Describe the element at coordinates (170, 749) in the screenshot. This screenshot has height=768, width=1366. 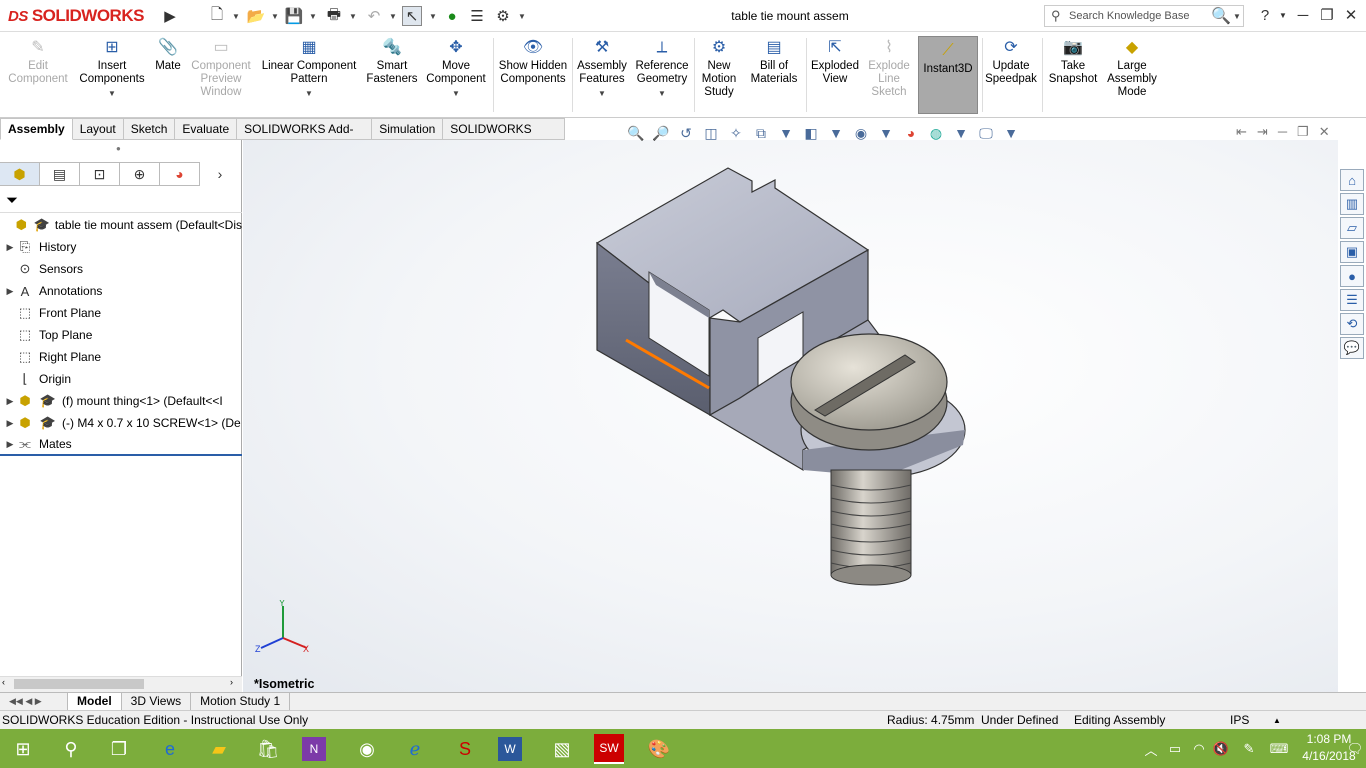
I see `edge-browser-icon: e` at that location.